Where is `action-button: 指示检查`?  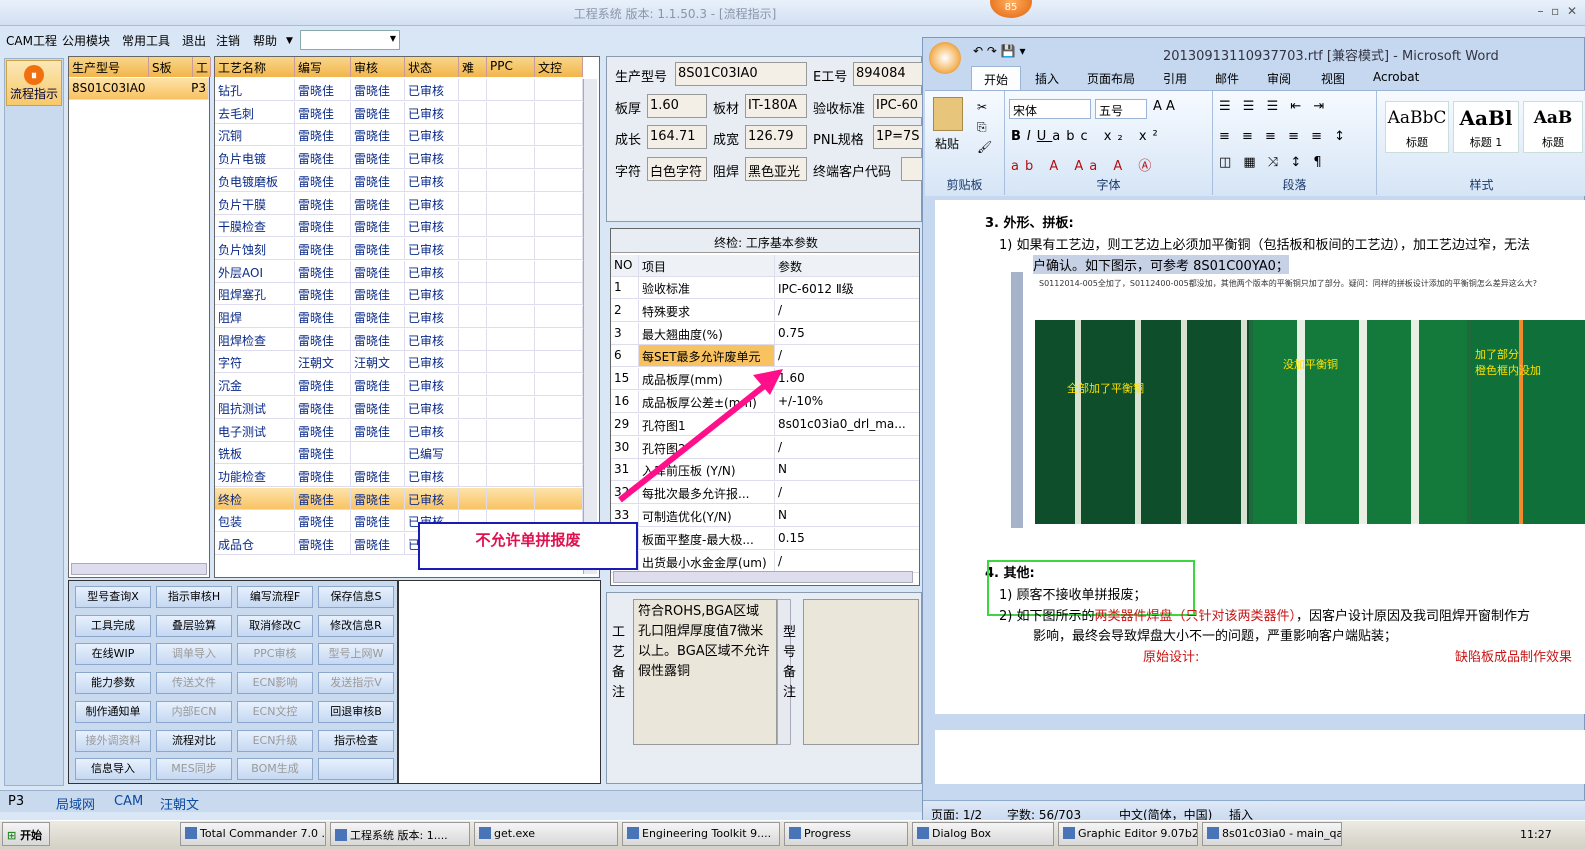
action-button: 指示检查 is located at coordinates (356, 740).